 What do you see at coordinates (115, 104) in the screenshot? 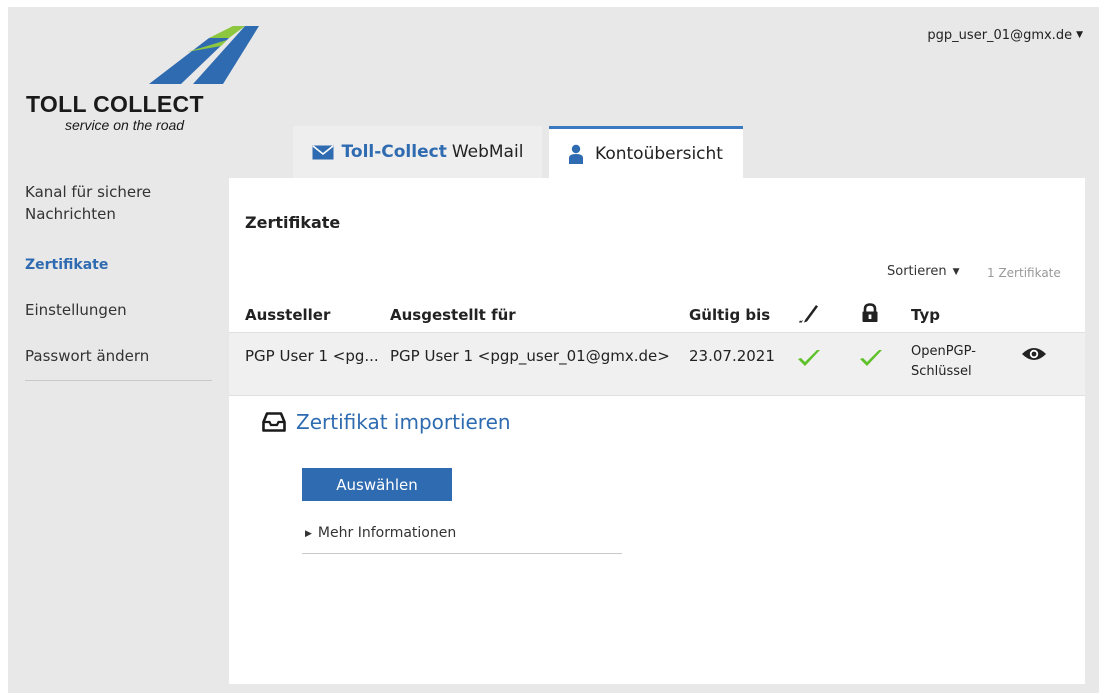
I see `brand-name: TOLL COLLECT` at bounding box center [115, 104].